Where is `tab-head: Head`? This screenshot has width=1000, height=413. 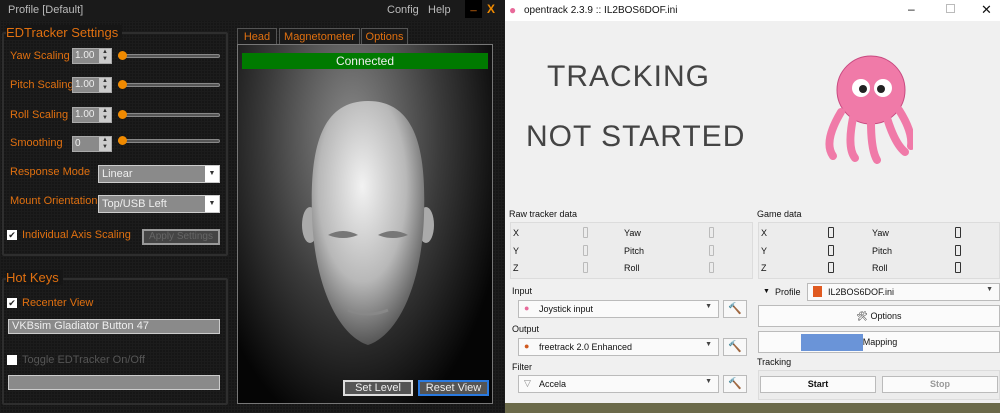 tab-head: Head is located at coordinates (257, 36).